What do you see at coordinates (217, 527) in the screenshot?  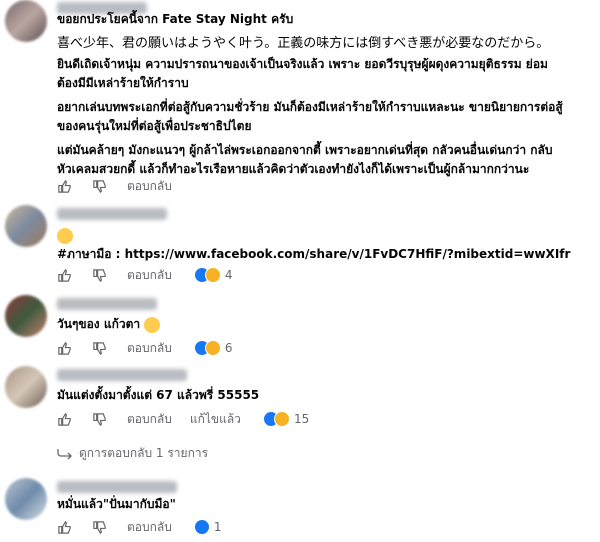 I see `reaction-count: 1` at bounding box center [217, 527].